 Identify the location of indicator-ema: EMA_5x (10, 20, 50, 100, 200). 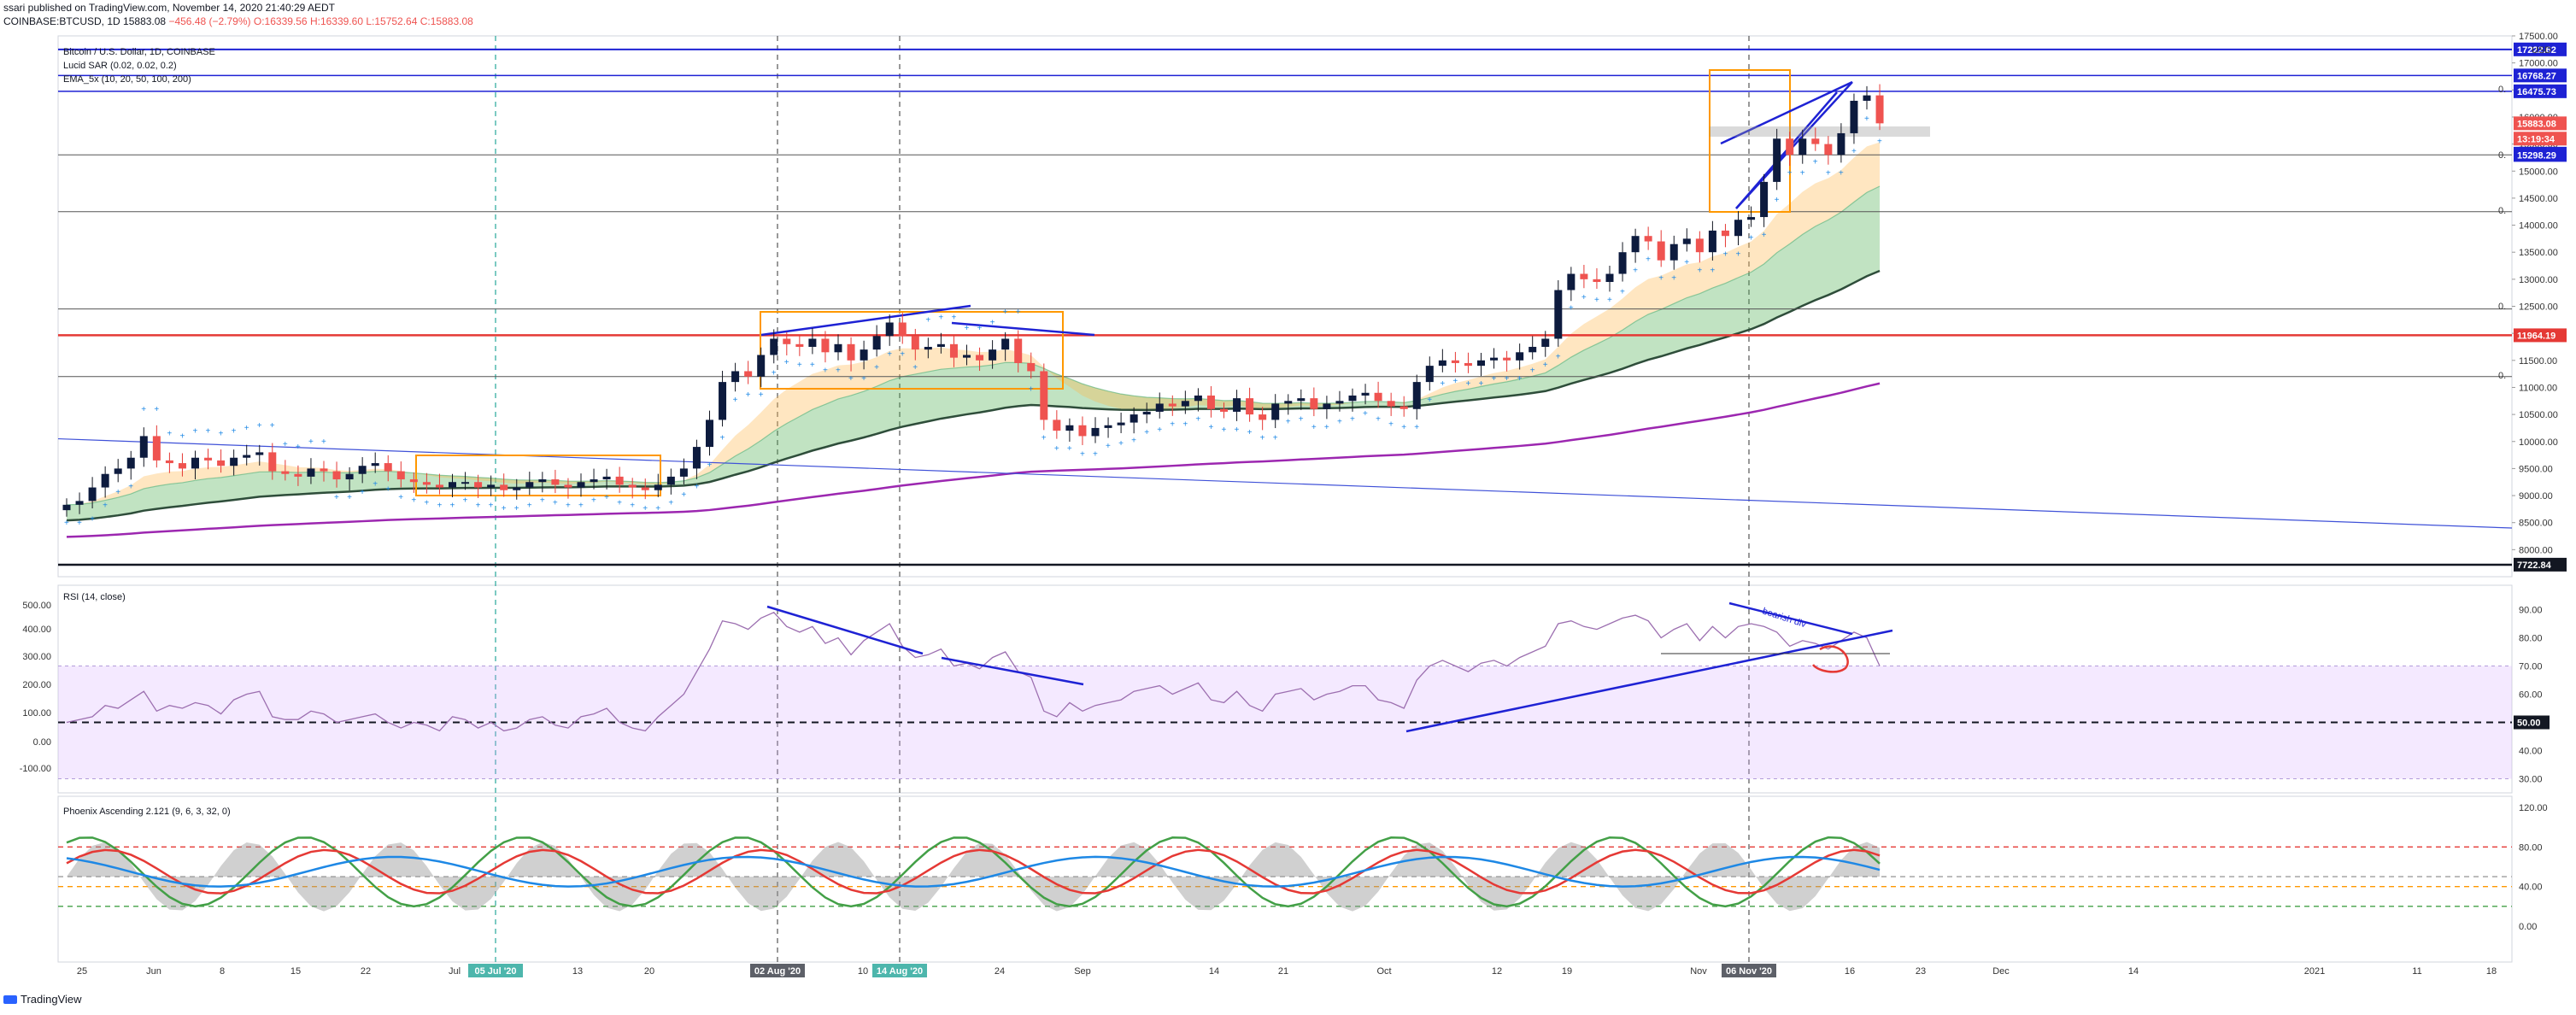
(127, 79).